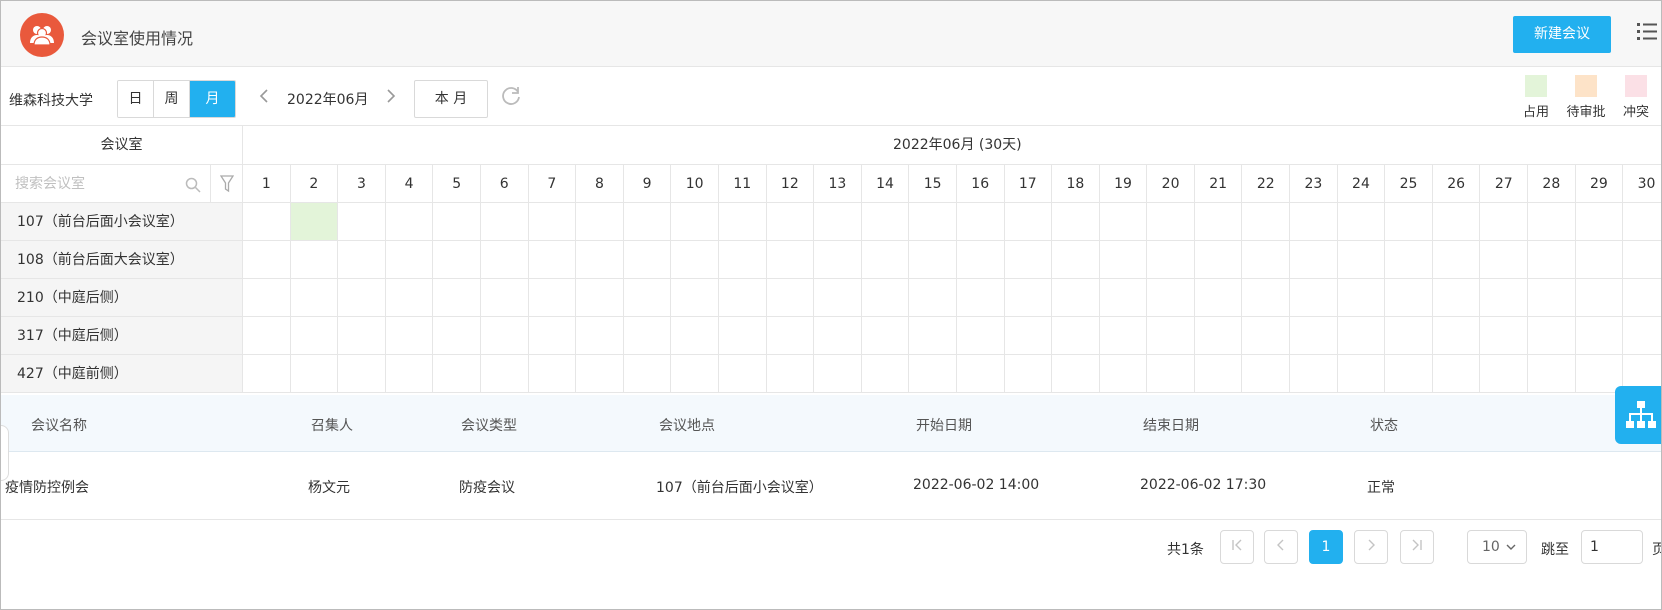  I want to click on list-menu-icon, so click(1647, 31).